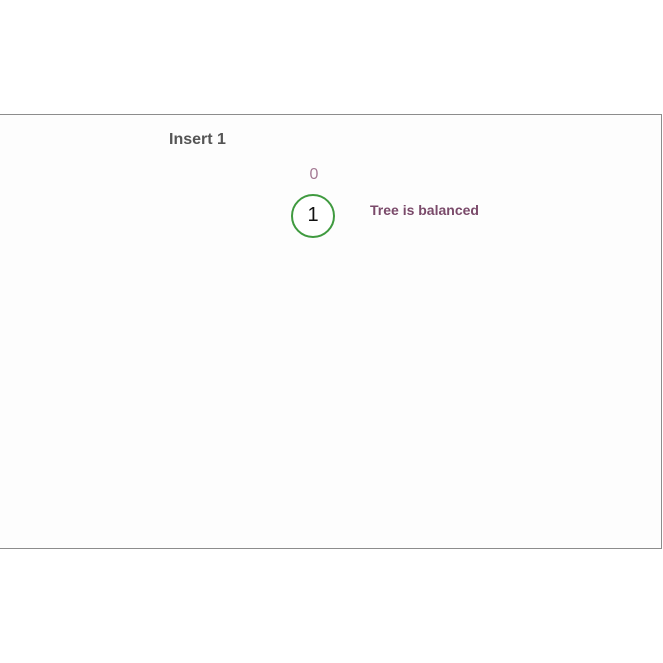 This screenshot has height=663, width=663. Describe the element at coordinates (424, 210) in the screenshot. I see `status-message: Tree is balanced` at that location.